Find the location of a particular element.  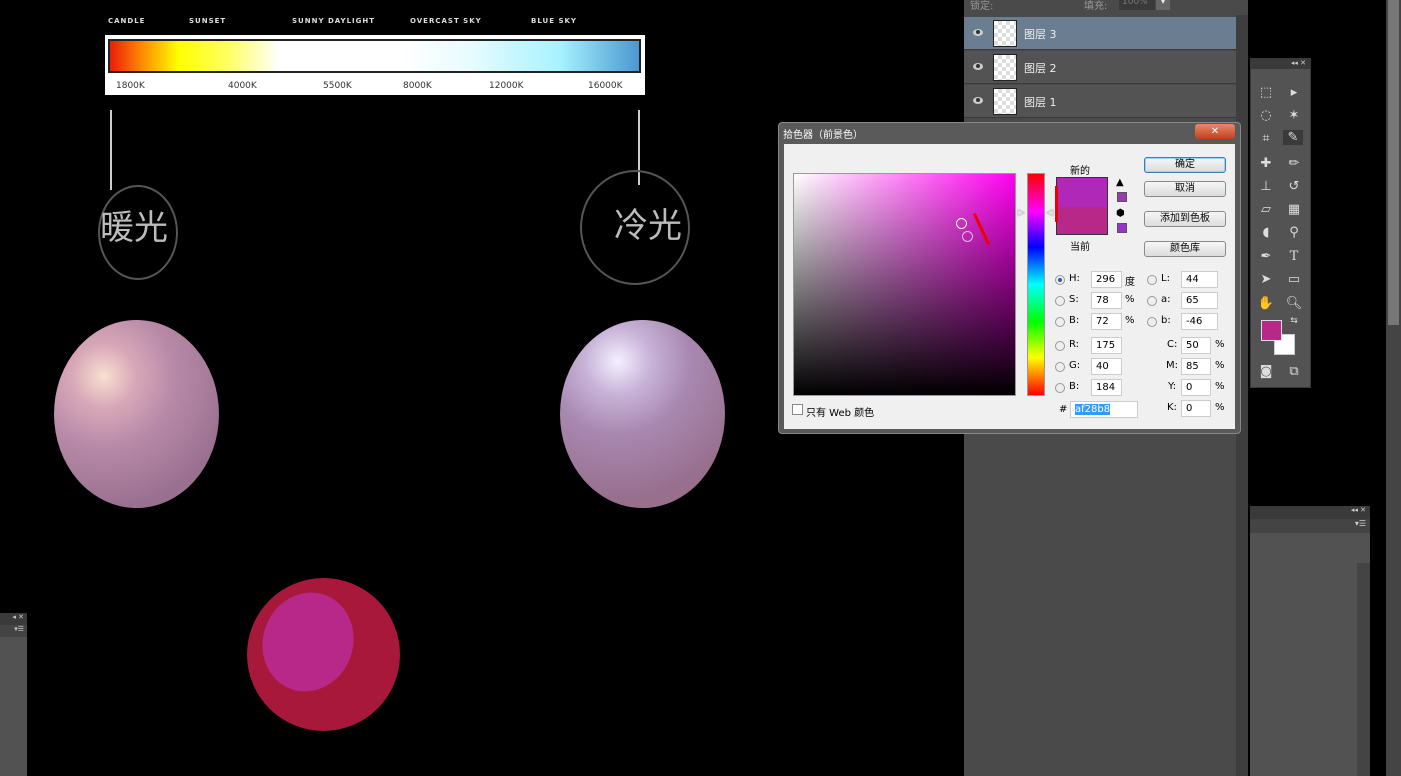

s-input: 78 is located at coordinates (1106, 300).